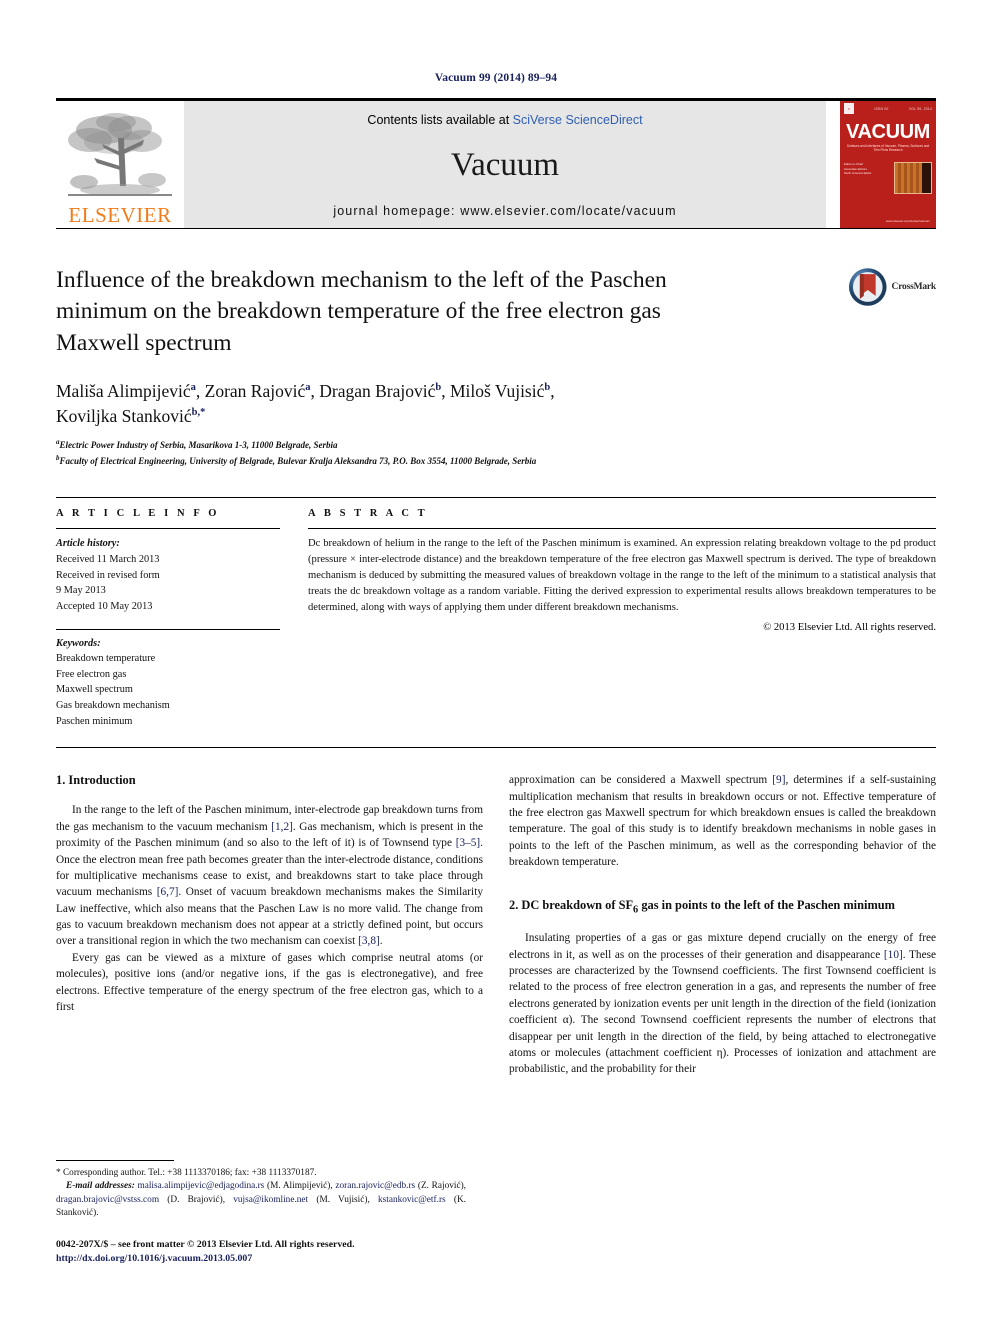  I want to click on keywords-top-rule, so click(168, 629).